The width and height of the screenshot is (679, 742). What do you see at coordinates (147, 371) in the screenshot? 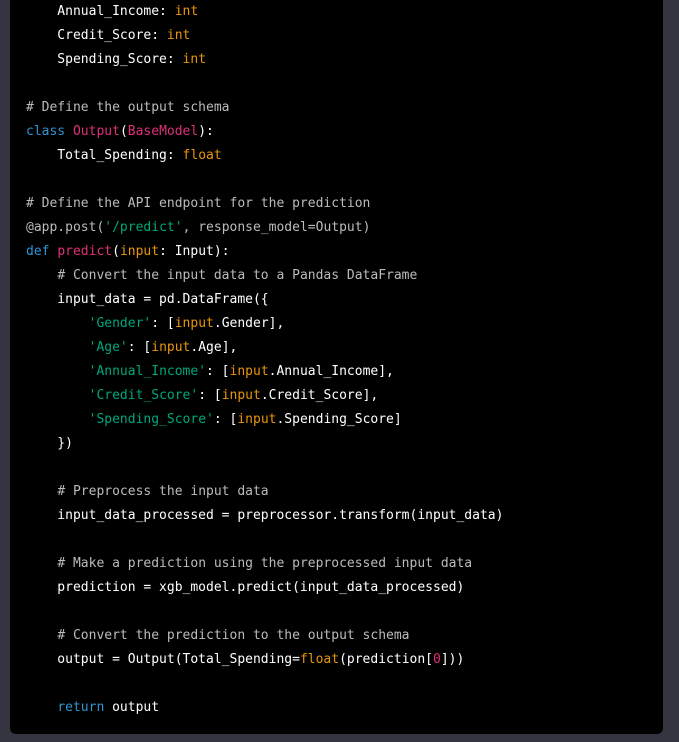
I see `code-token-string: 'Annual_Income'` at bounding box center [147, 371].